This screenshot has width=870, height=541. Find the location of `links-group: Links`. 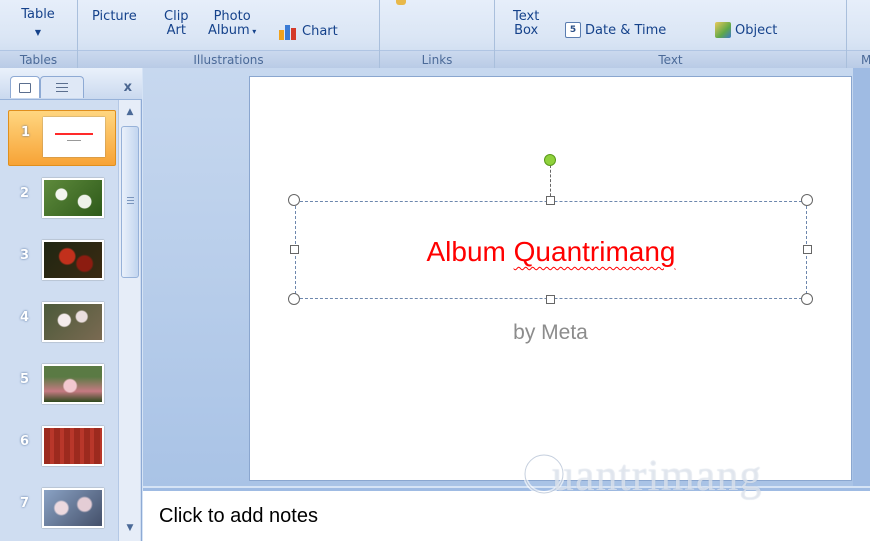

links-group: Links is located at coordinates (437, 34).